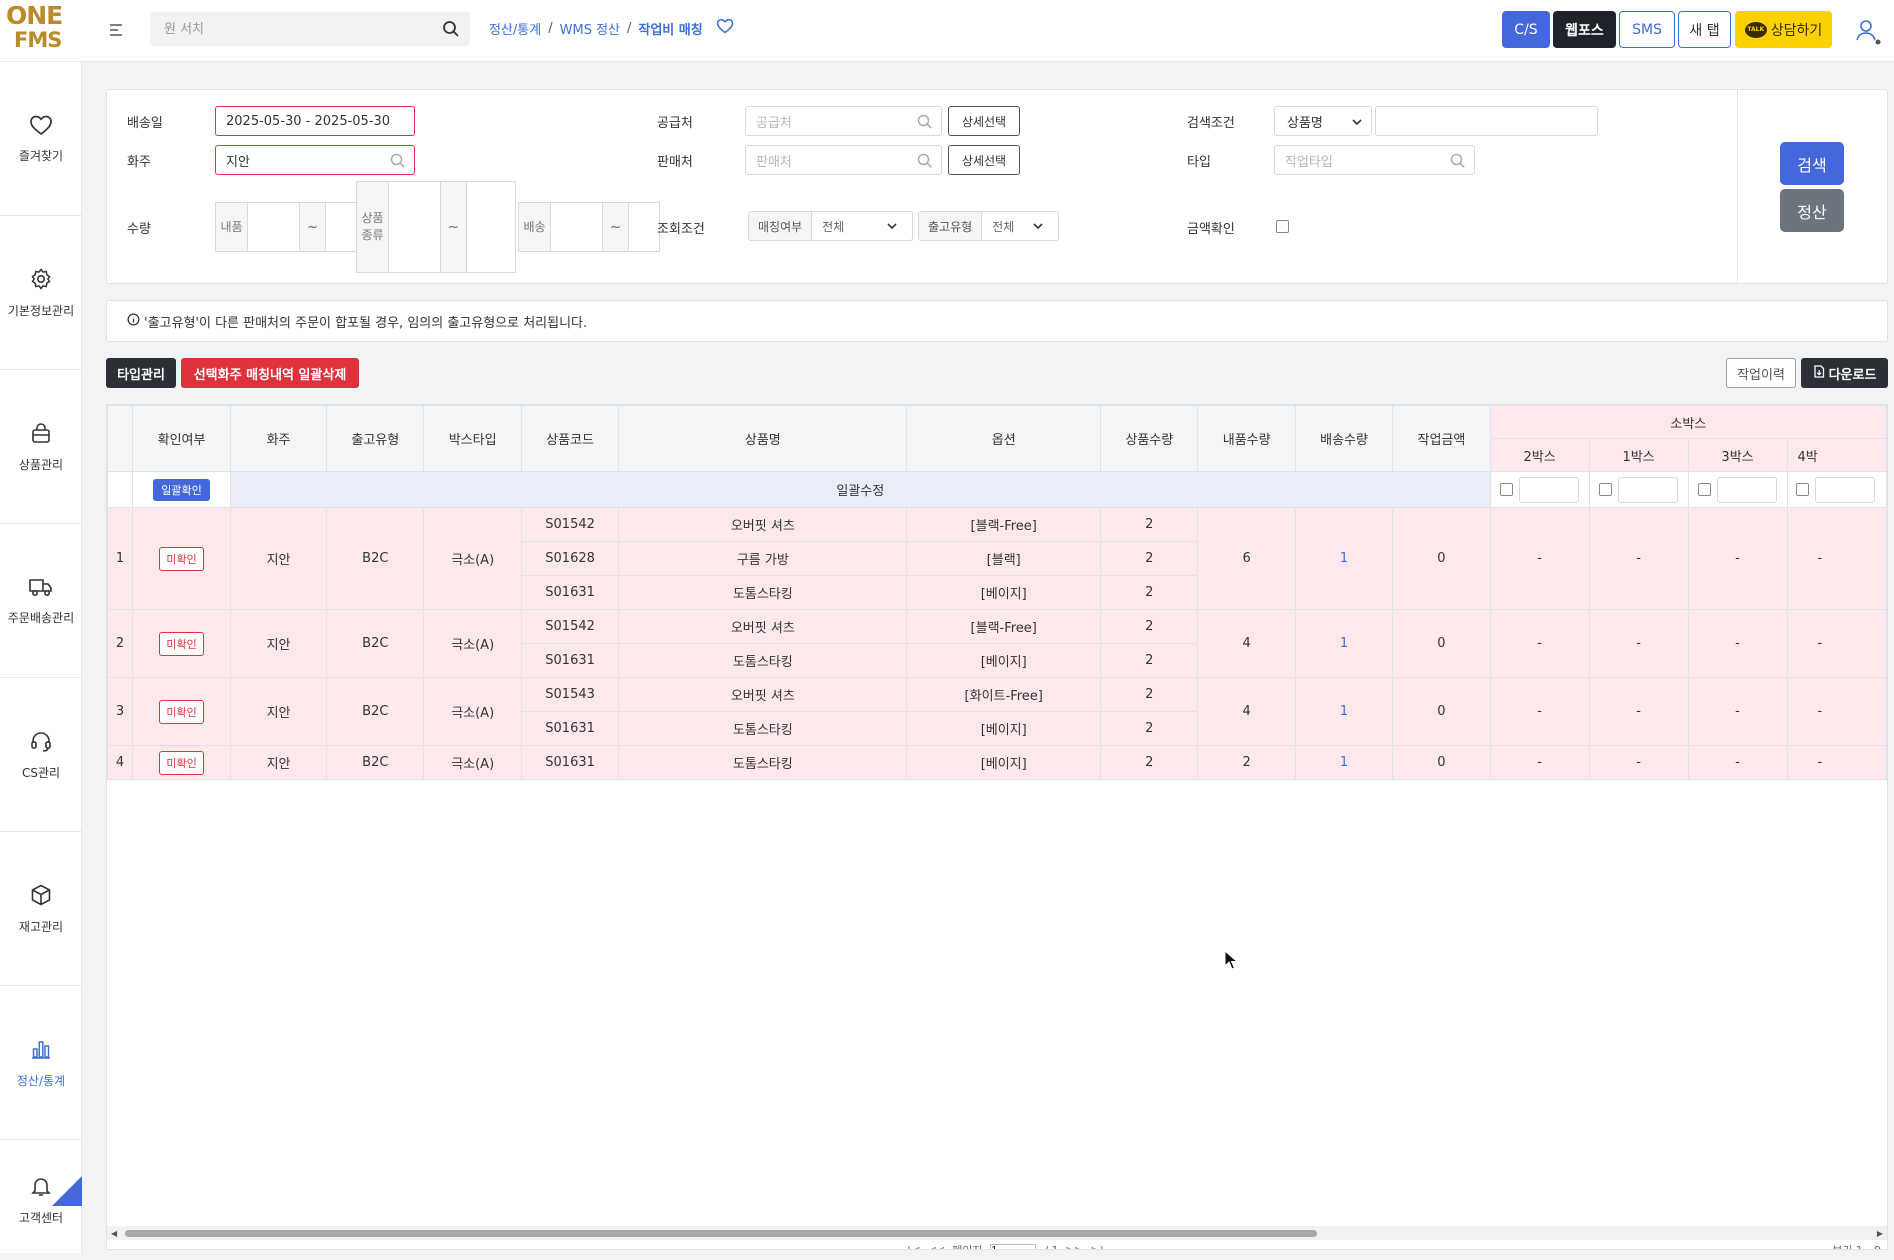 The width and height of the screenshot is (1894, 1260). I want to click on breadcrumb-level2: WMS 정산, so click(590, 28).